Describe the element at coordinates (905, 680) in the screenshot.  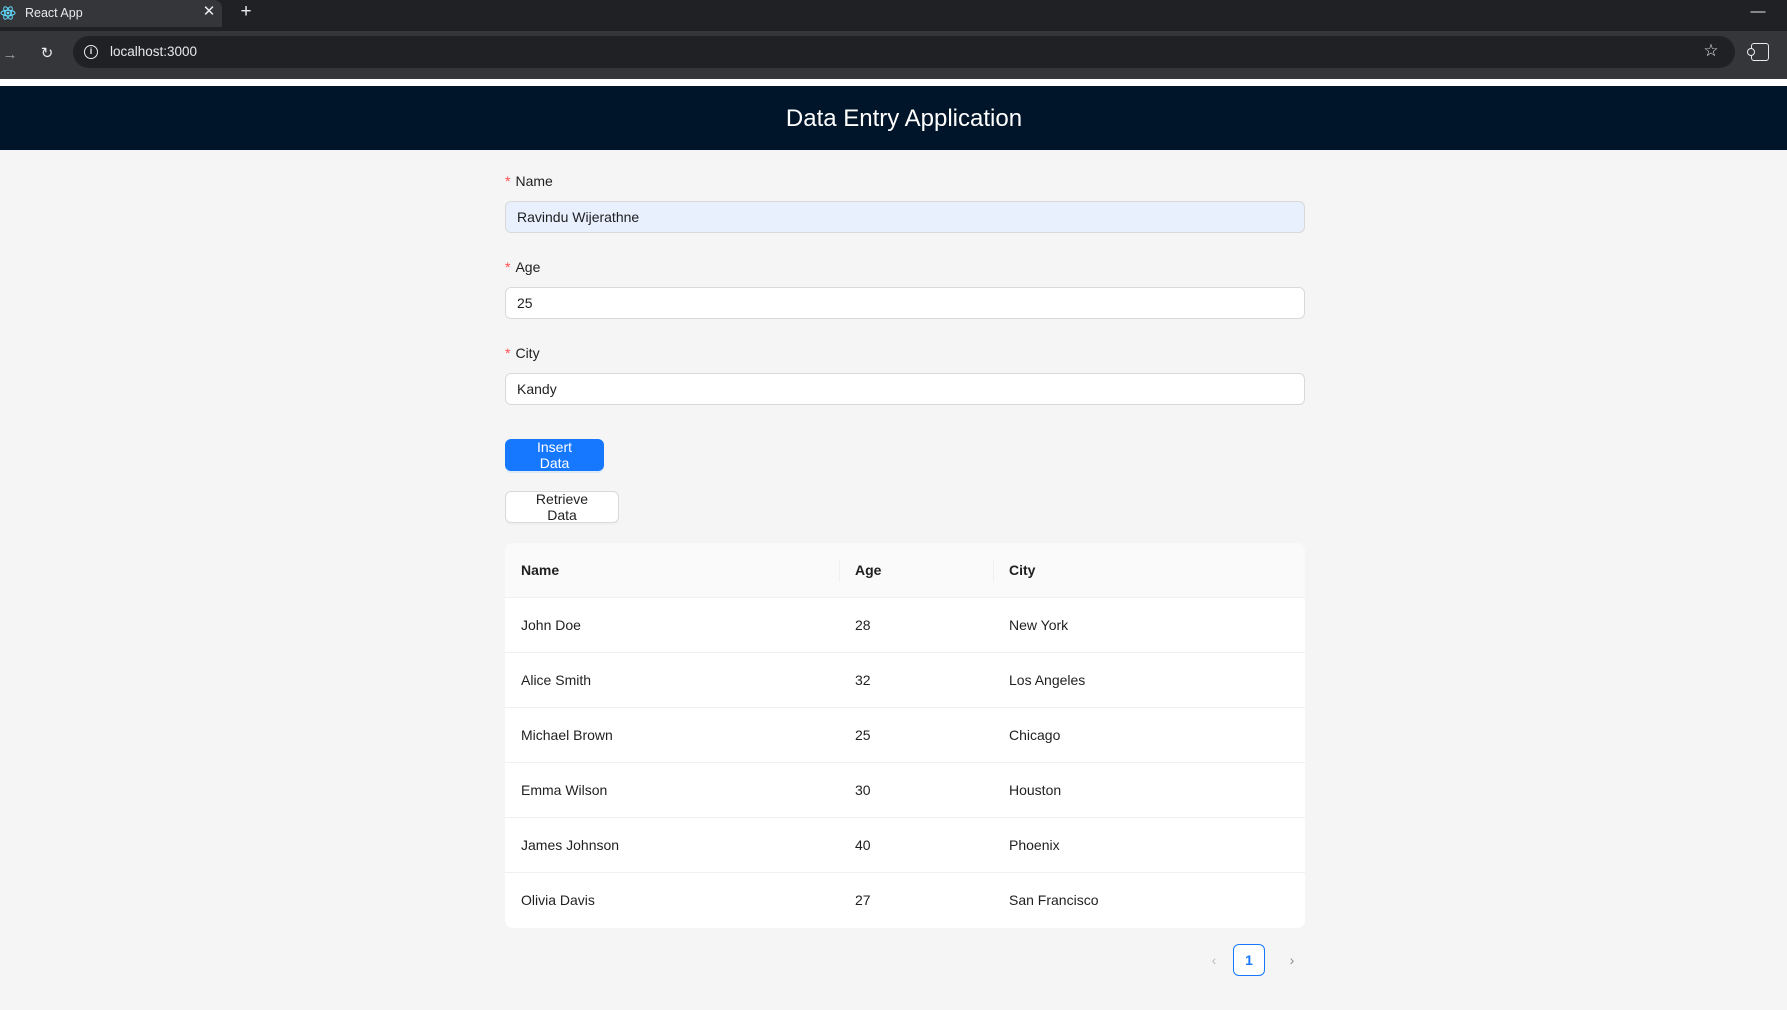
I see `table-row: Alice Smith 32 Los Angeles` at that location.